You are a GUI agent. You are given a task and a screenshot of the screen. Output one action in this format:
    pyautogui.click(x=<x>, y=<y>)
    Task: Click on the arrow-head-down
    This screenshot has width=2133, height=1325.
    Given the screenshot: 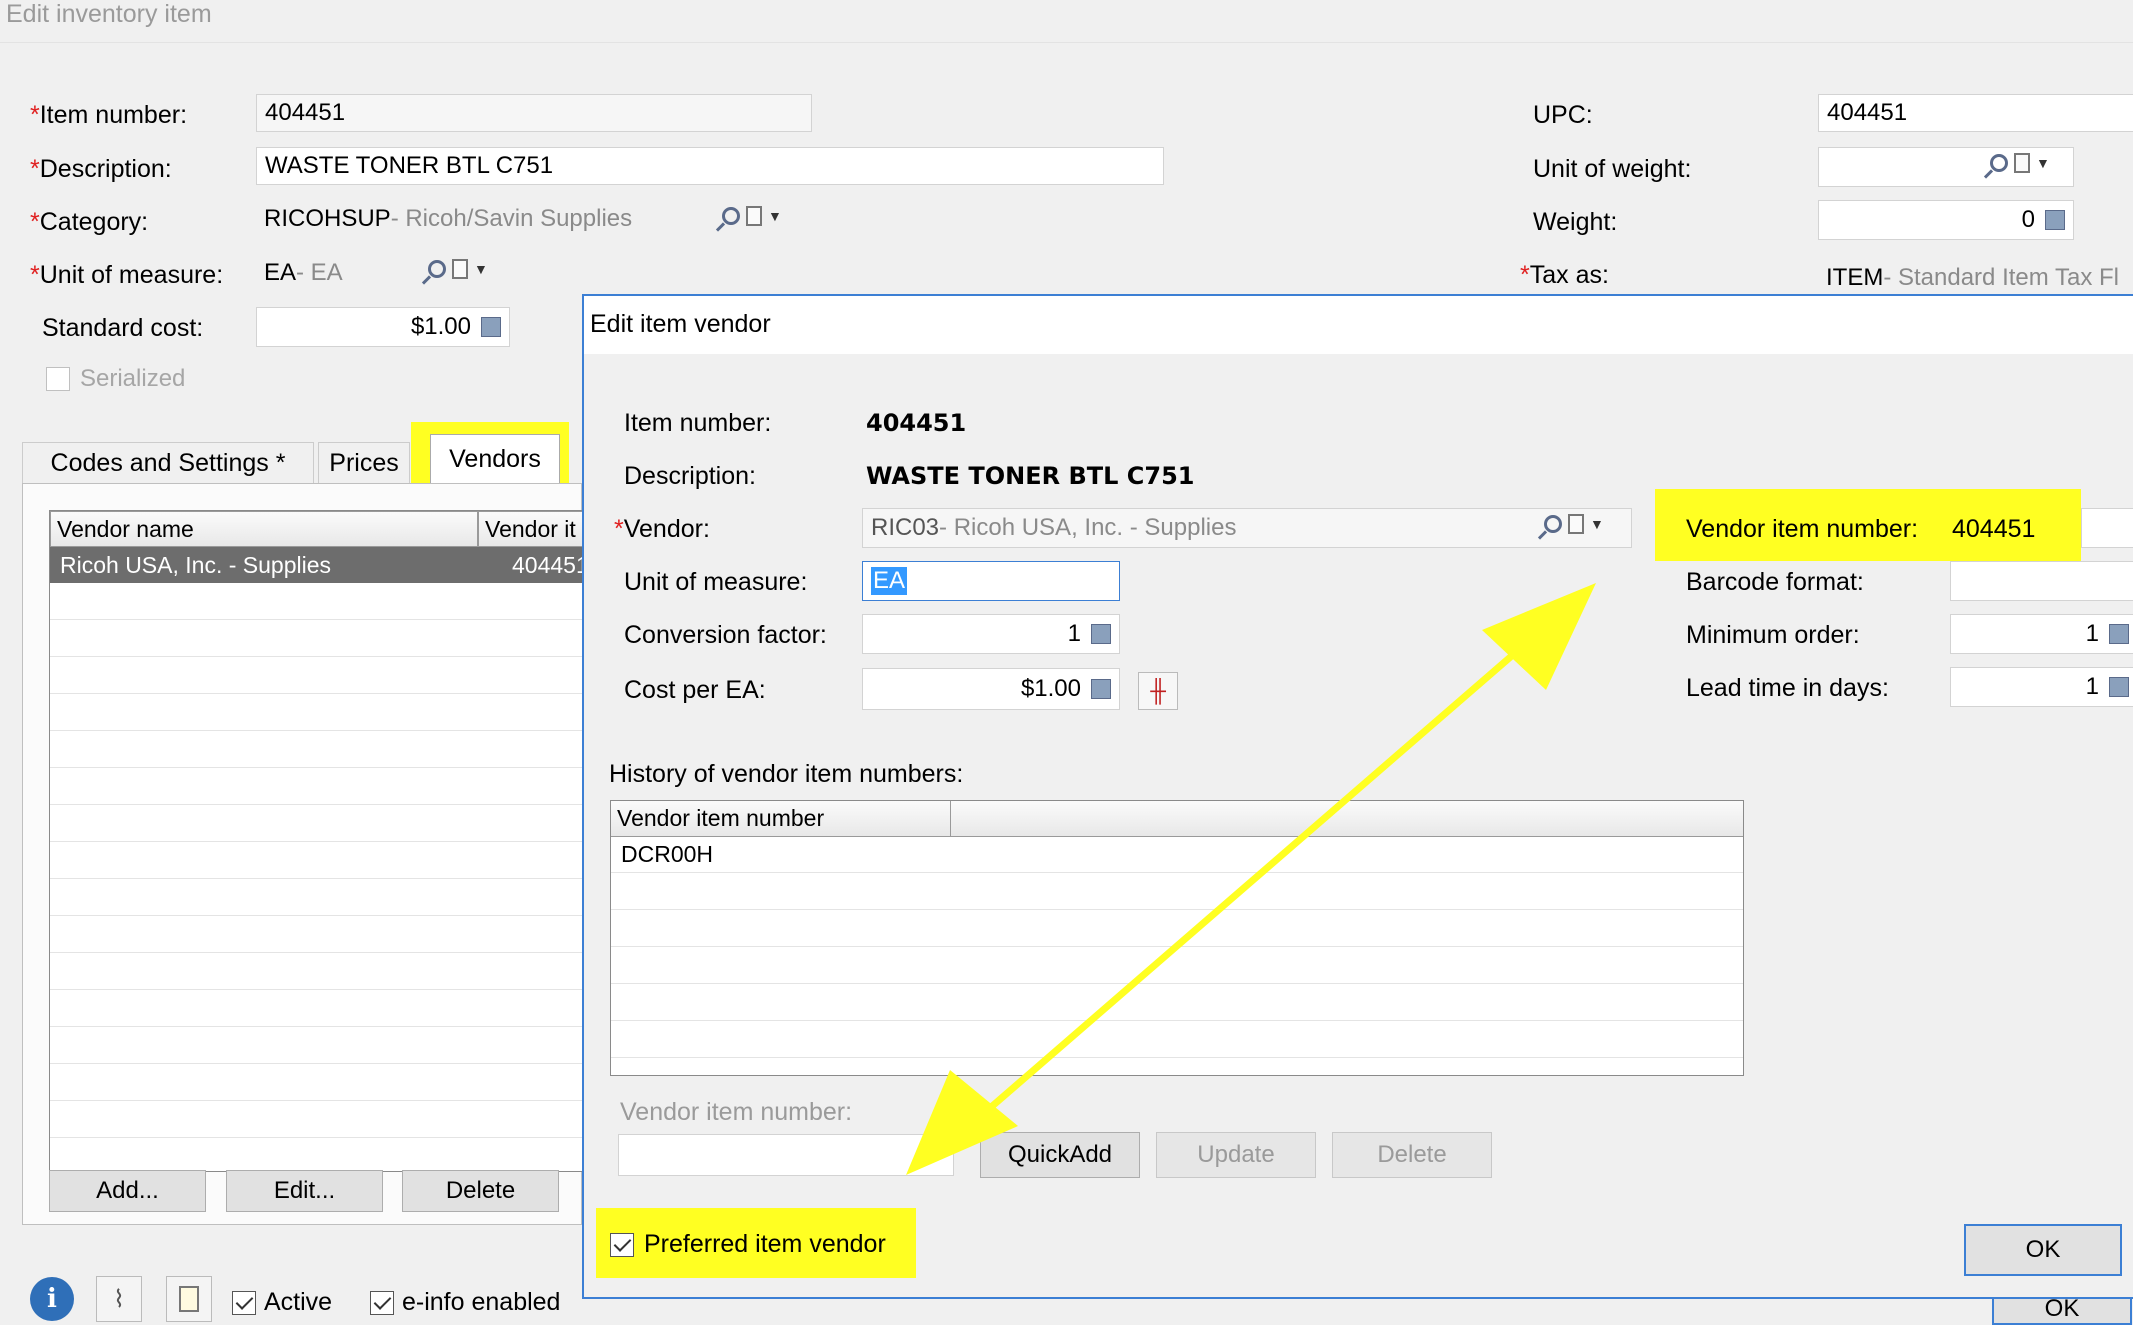 What is the action you would take?
    pyautogui.click(x=962, y=1122)
    